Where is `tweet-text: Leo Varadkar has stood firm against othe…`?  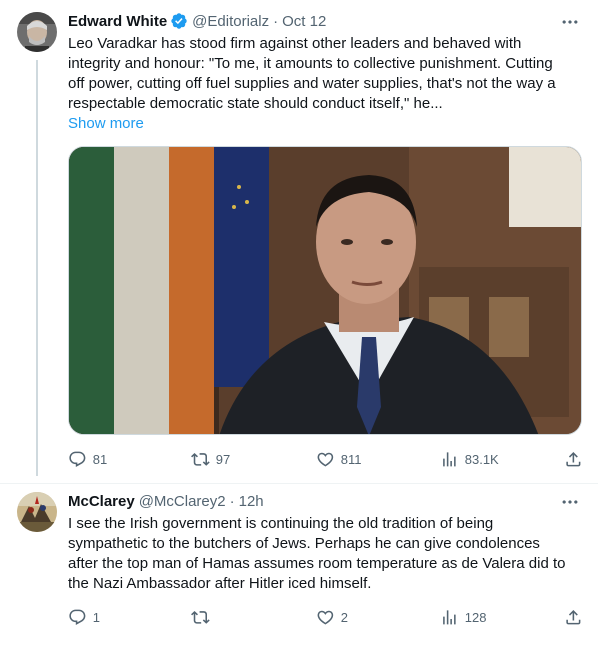
tweet-text: Leo Varadkar has stood firm against othe… is located at coordinates (324, 74).